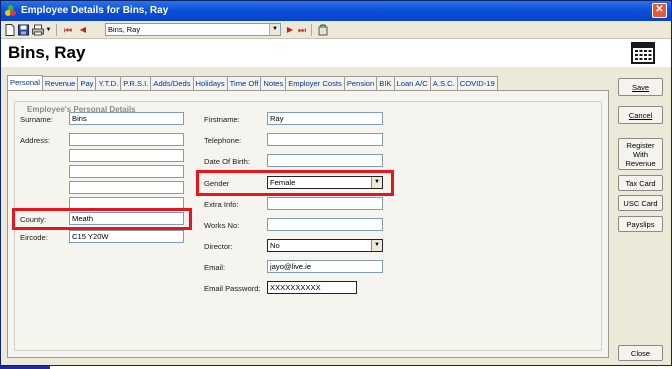  I want to click on save-button-label: Save, so click(640, 87).